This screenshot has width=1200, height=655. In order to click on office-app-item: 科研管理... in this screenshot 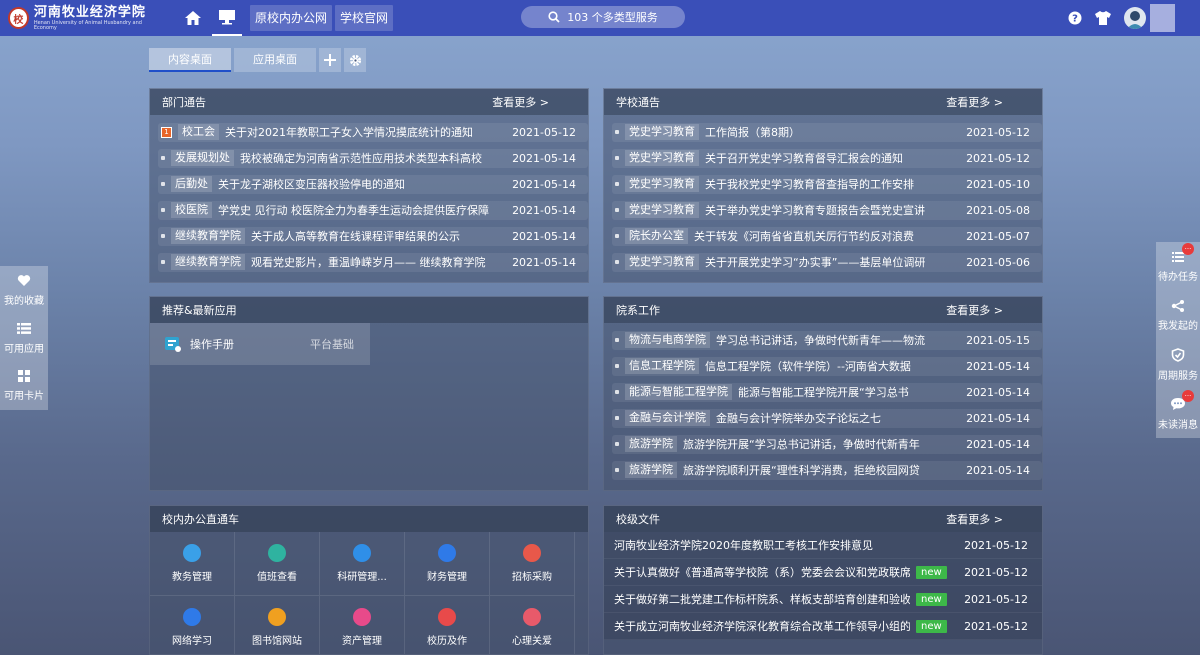, I will do `click(362, 564)`.